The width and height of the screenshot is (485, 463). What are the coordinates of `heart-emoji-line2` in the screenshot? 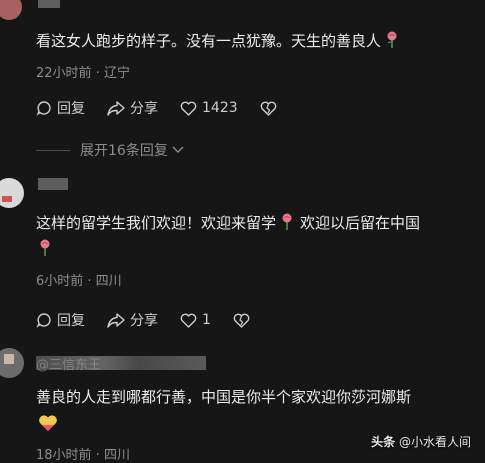 It's located at (48, 425).